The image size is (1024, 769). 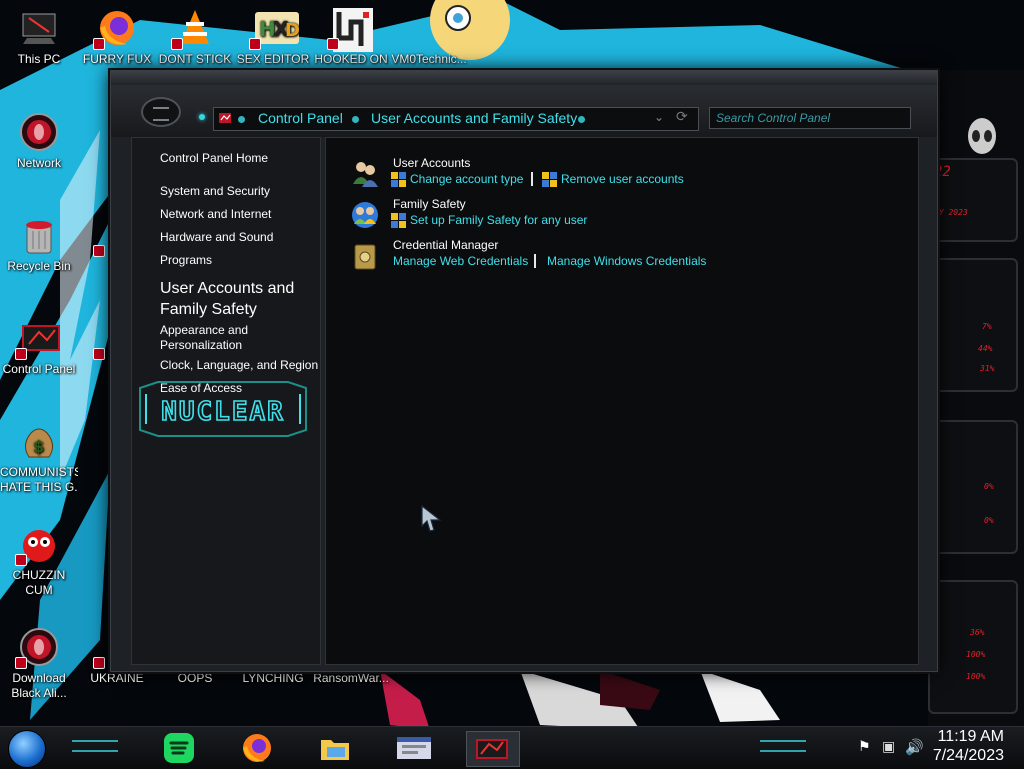 I want to click on user-accounts-icon, so click(x=365, y=173).